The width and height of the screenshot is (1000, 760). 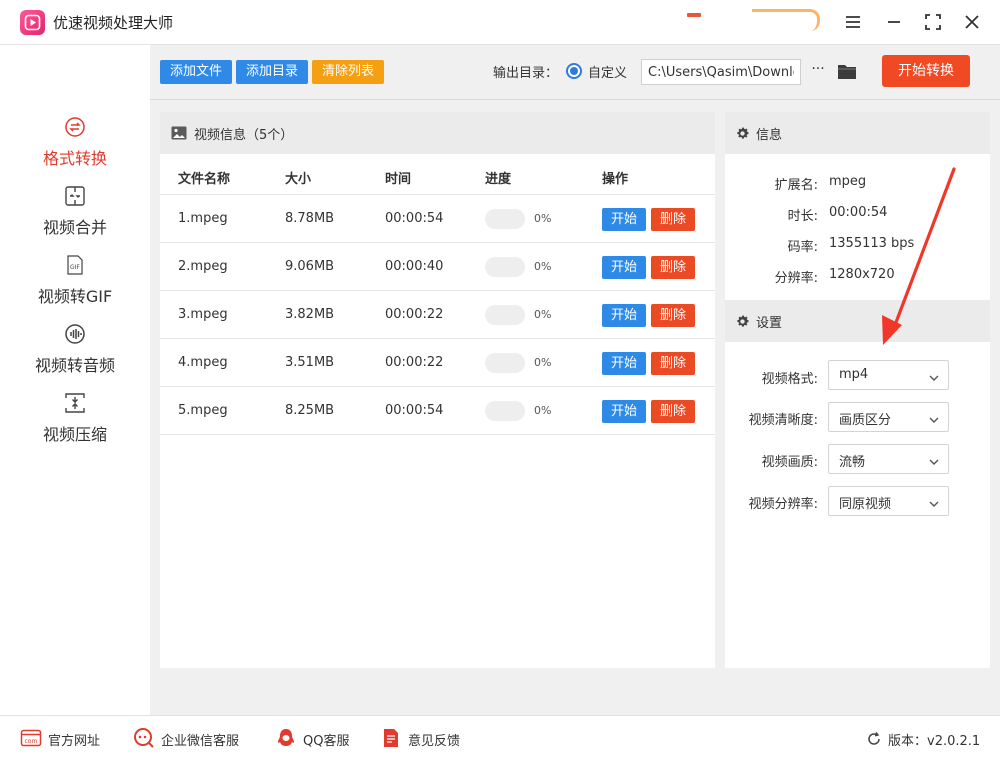 I want to click on file-duration: 00:00:40, so click(x=414, y=266).